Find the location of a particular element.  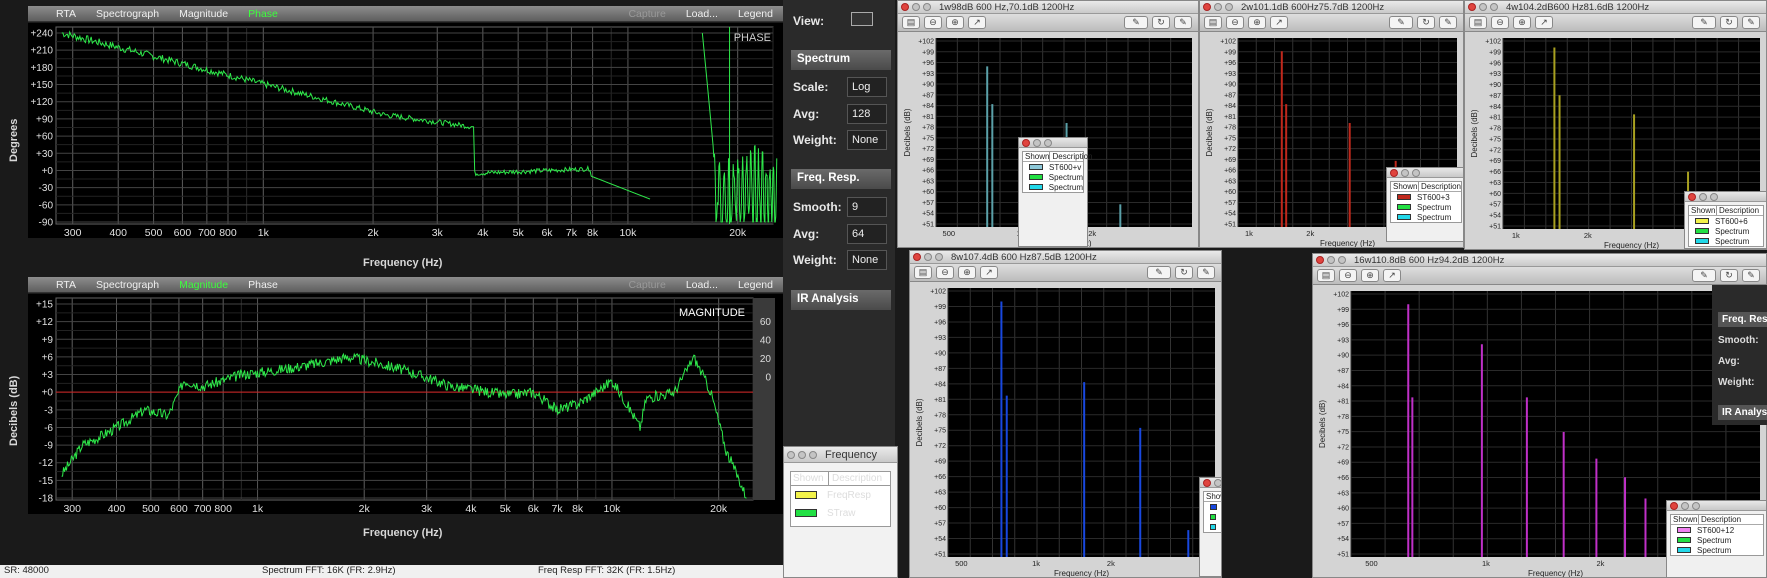

weight2-select: None is located at coordinates (867, 260).